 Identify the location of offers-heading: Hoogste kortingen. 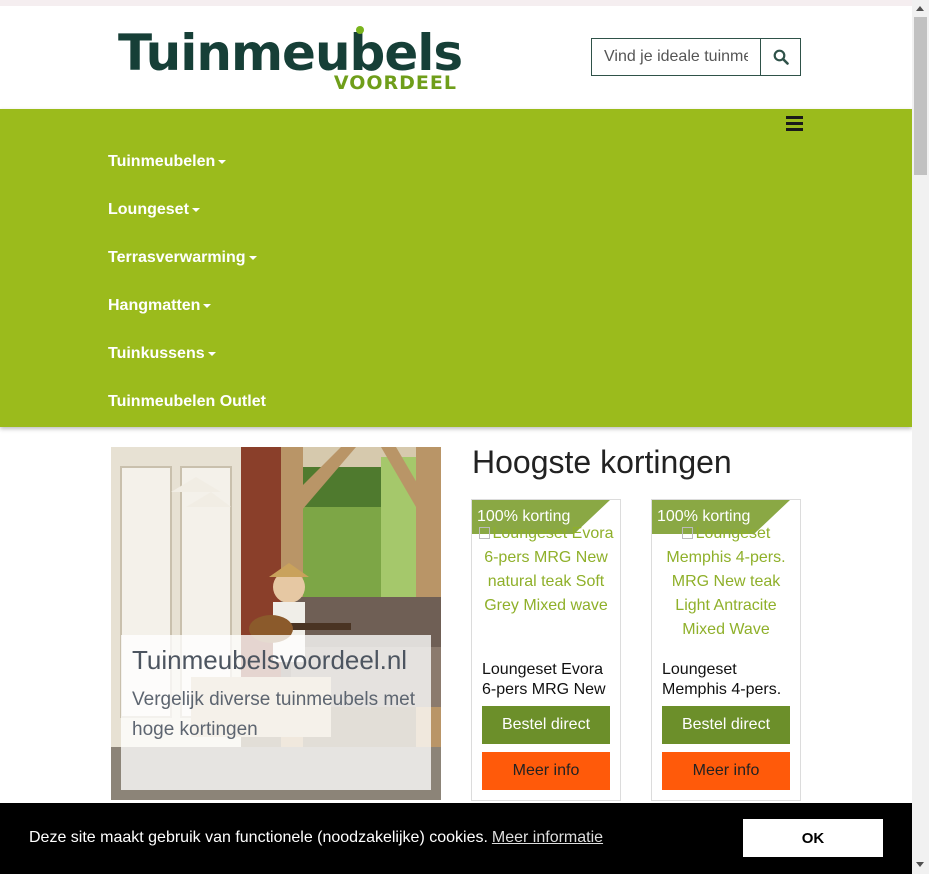
(602, 462).